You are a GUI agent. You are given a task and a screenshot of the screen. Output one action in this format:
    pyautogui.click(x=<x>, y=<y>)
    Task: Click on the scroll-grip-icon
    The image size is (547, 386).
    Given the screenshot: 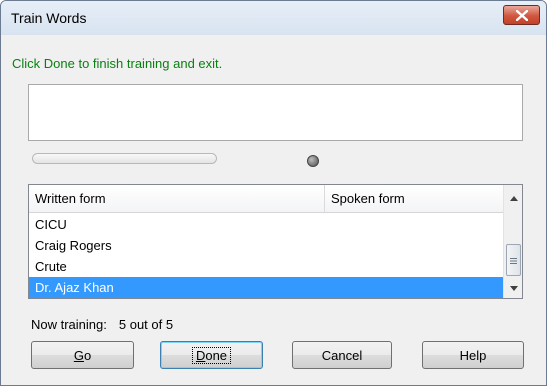 What is the action you would take?
    pyautogui.click(x=513, y=260)
    